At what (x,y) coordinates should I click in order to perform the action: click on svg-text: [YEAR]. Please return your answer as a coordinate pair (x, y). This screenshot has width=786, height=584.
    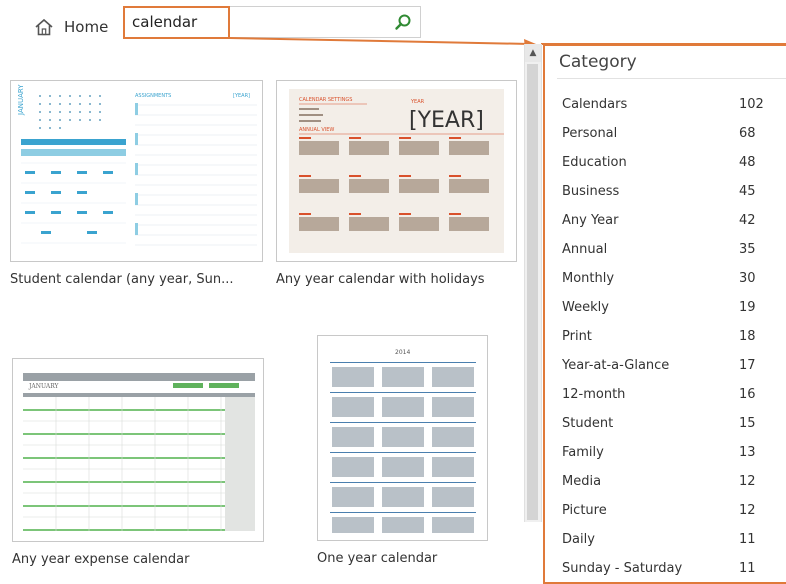
    Looking at the image, I should click on (241, 96).